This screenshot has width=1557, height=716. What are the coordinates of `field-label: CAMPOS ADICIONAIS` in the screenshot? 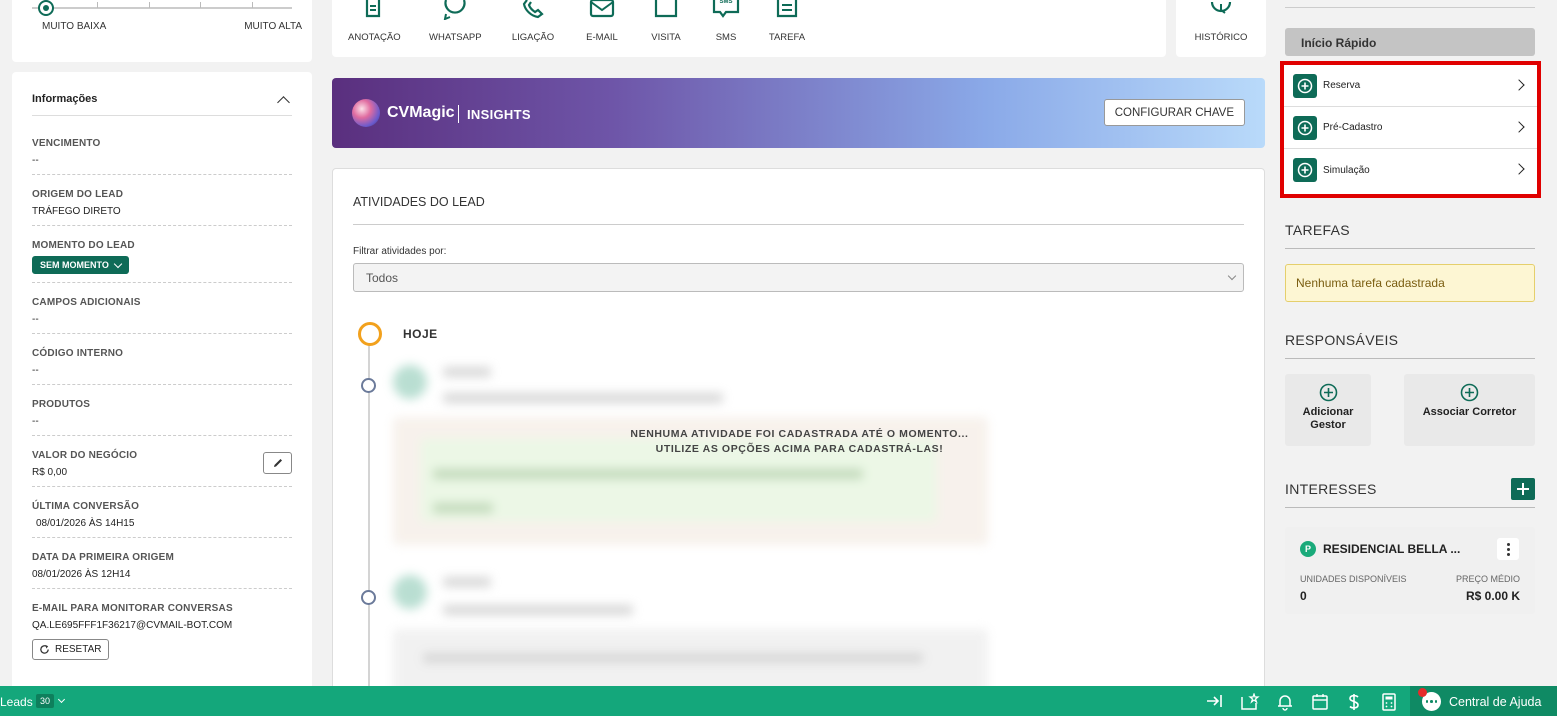 It's located at (86, 302).